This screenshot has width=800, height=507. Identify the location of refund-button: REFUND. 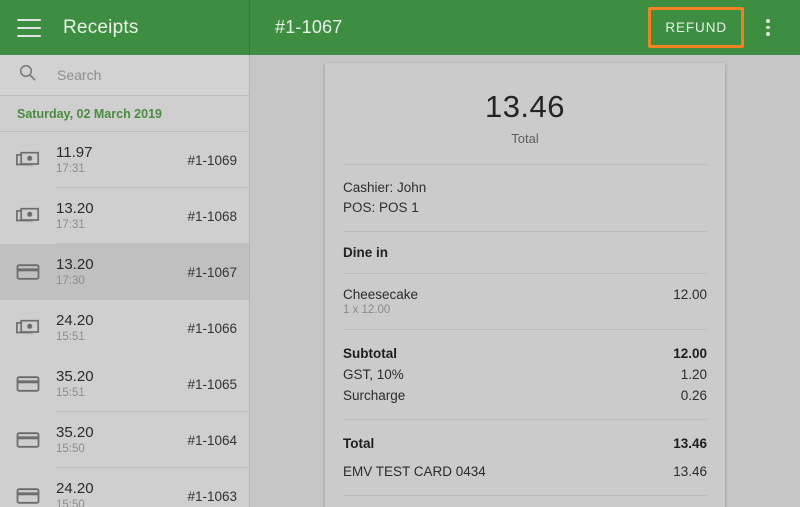
(696, 27).